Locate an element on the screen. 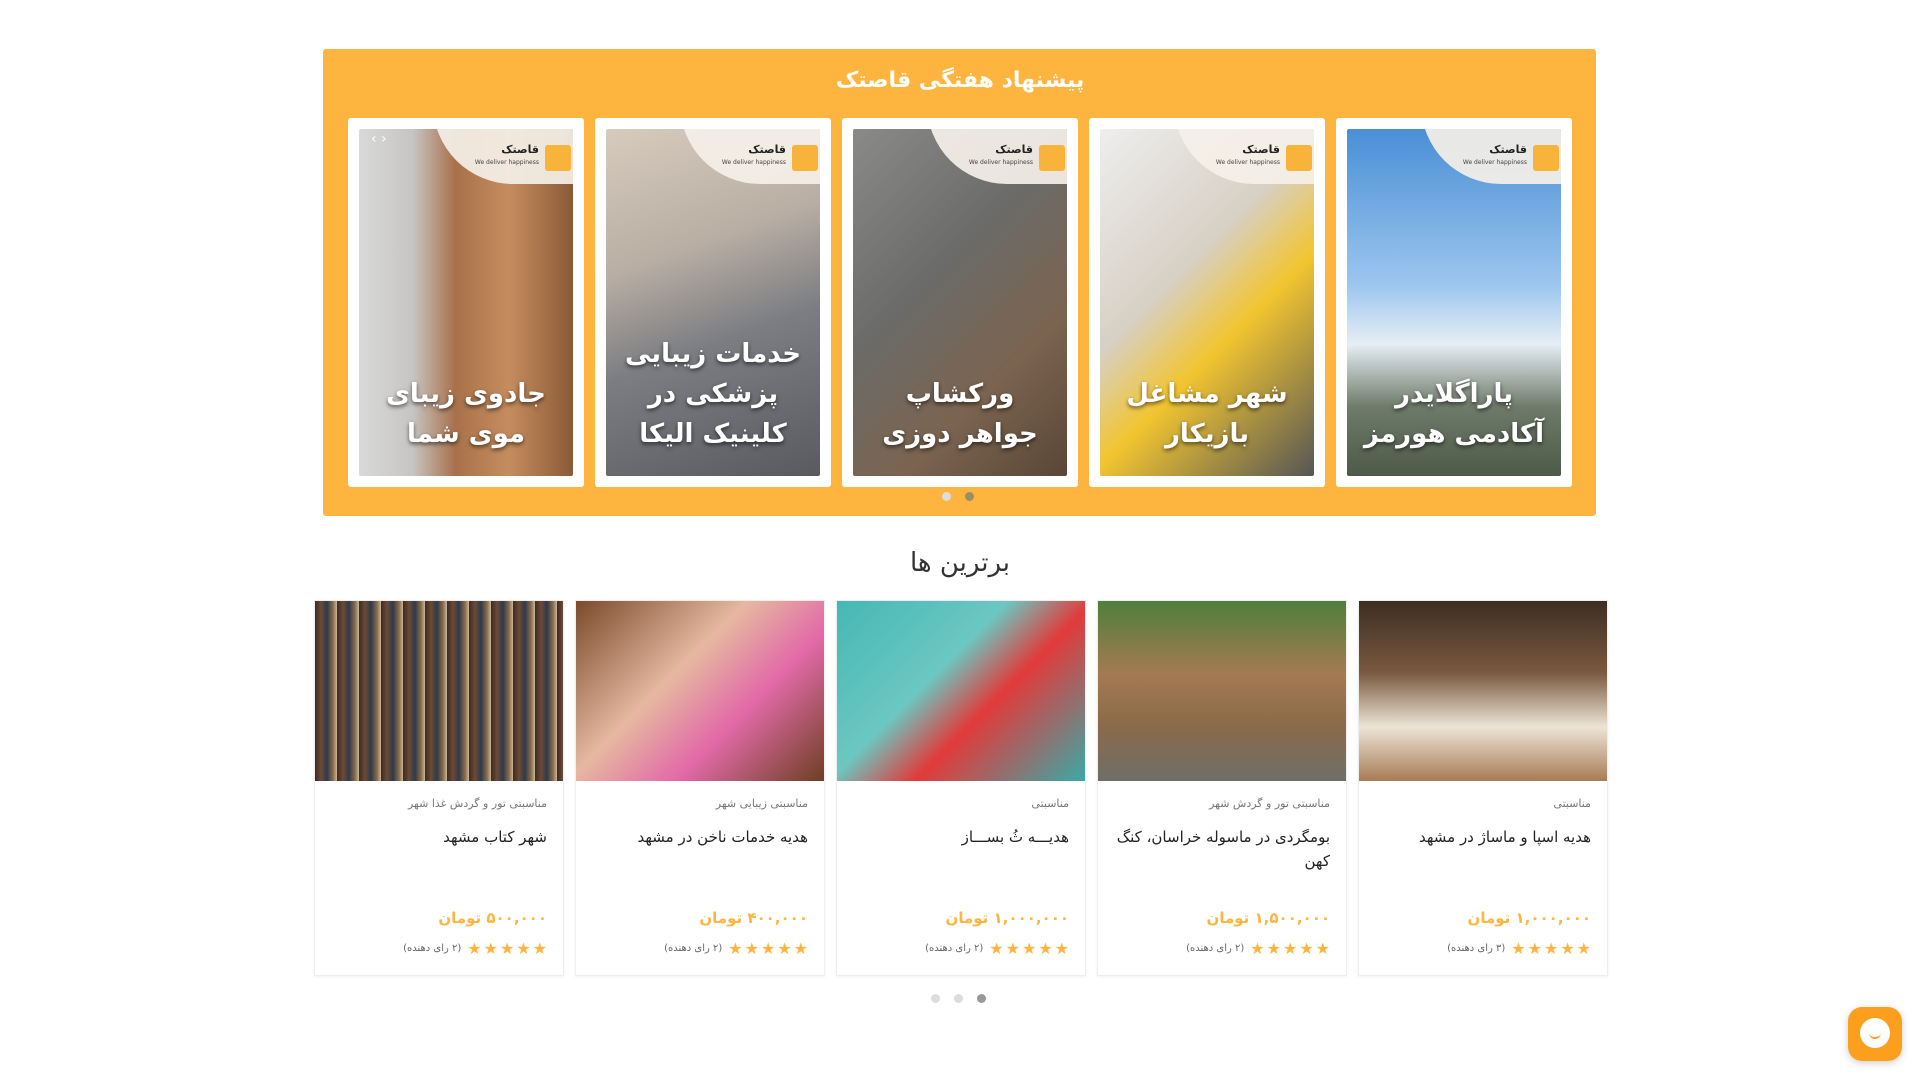 The width and height of the screenshot is (1920, 1080). product-category: مناسبتی زیبایی شهر is located at coordinates (761, 803).